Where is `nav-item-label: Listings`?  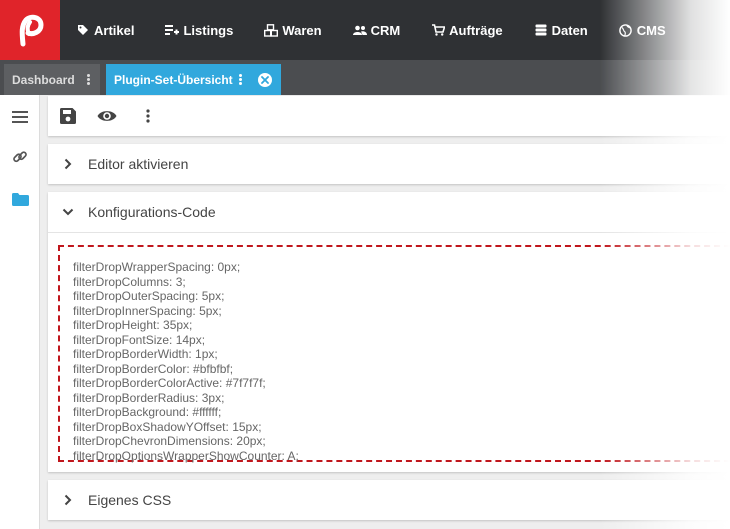 nav-item-label: Listings is located at coordinates (208, 30).